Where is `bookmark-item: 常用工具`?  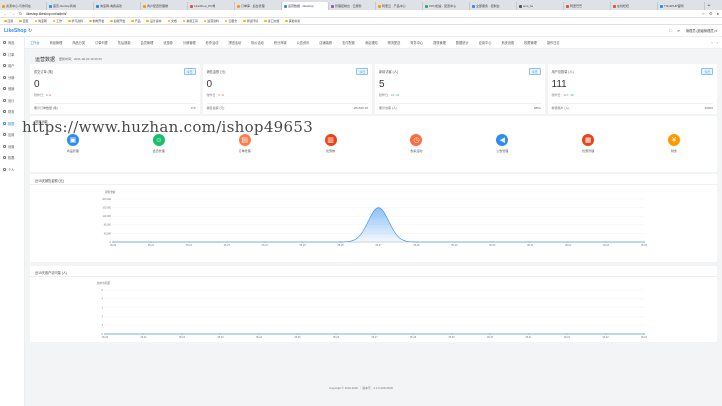
bookmark-item: 常用工具 is located at coordinates (190, 21).